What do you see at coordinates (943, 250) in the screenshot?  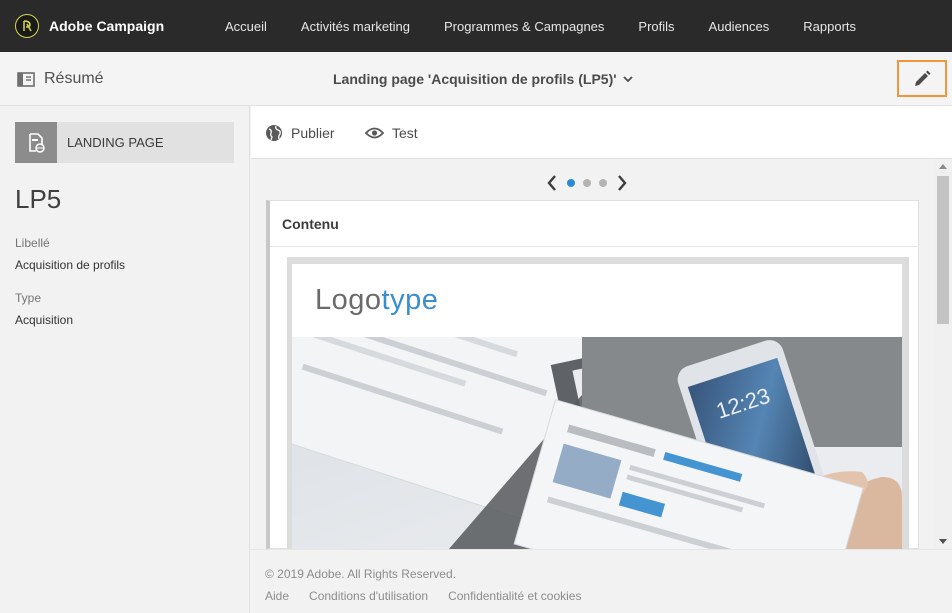 I see `scrollbar-thumb` at bounding box center [943, 250].